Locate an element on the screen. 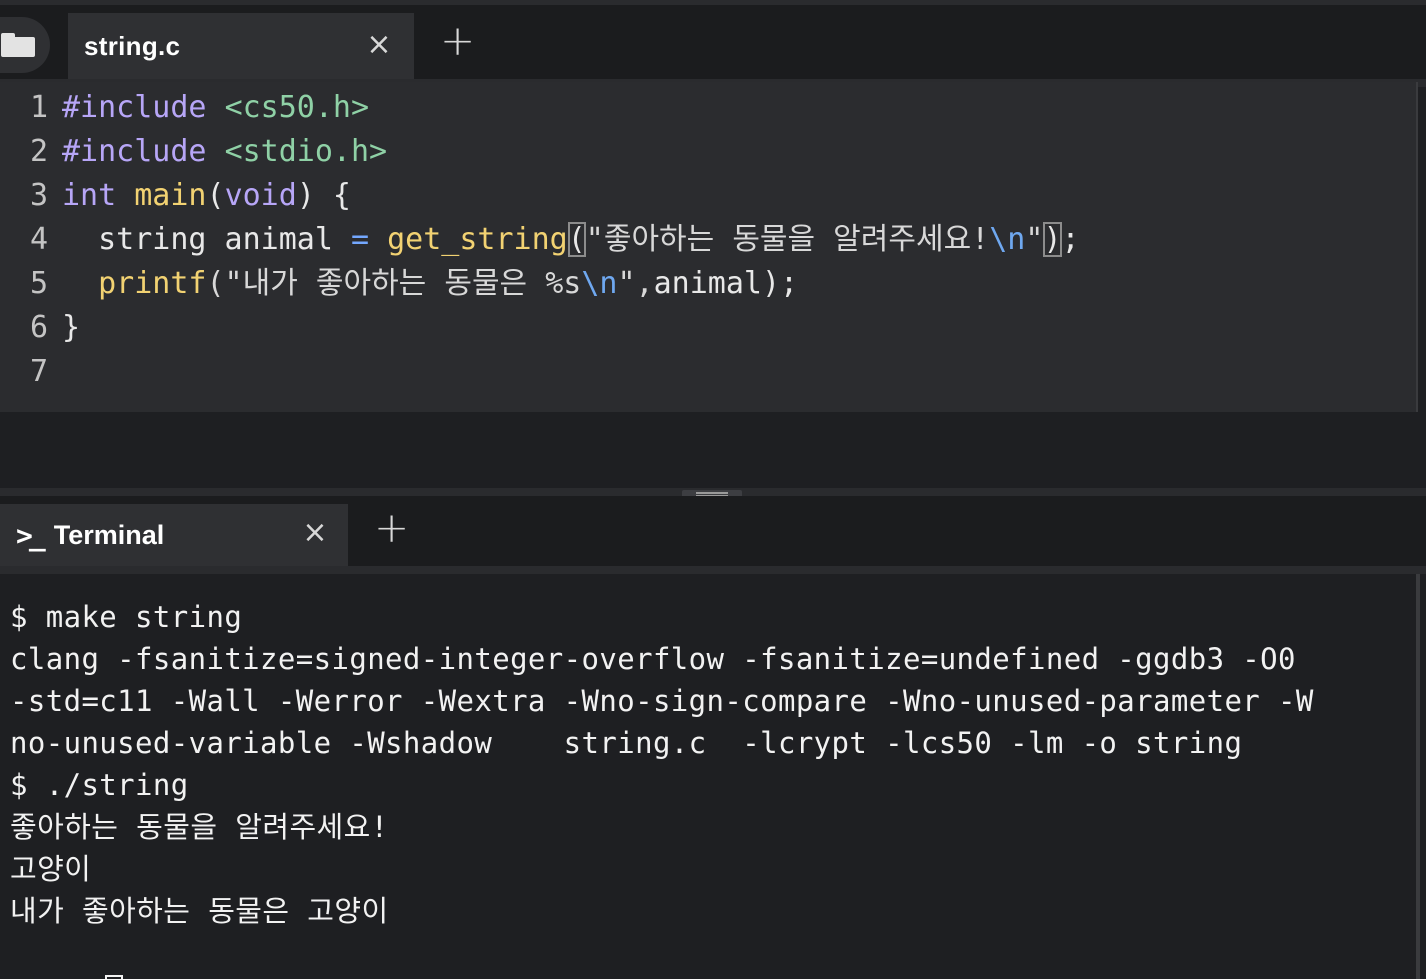 This screenshot has width=1426, height=979. folder-icon is located at coordinates (18, 45).